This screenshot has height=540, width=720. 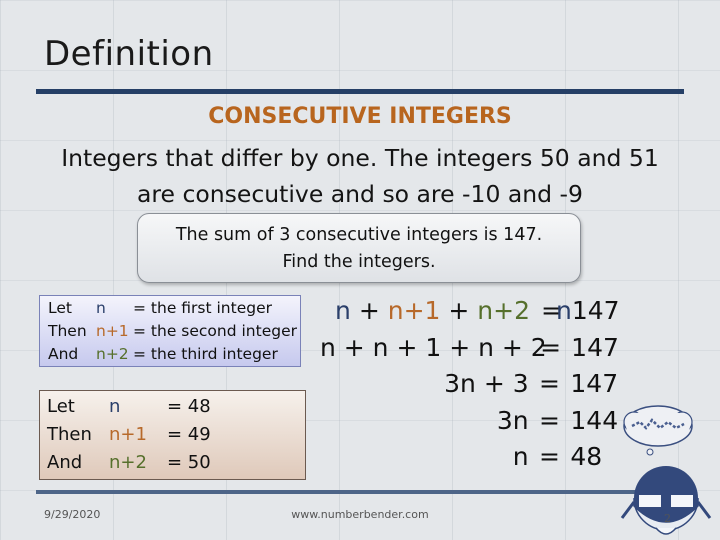 What do you see at coordinates (360, 116) in the screenshot?
I see `section-heading: CONSECUTIVE INTEGERS` at bounding box center [360, 116].